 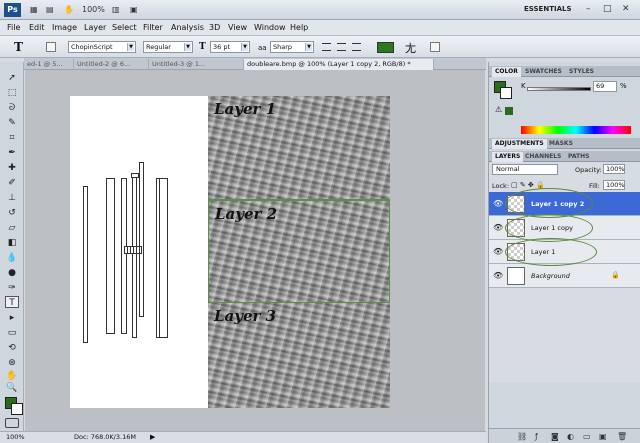 What do you see at coordinates (12, 78) in the screenshot?
I see `move-tool-icon: ➚` at bounding box center [12, 78].